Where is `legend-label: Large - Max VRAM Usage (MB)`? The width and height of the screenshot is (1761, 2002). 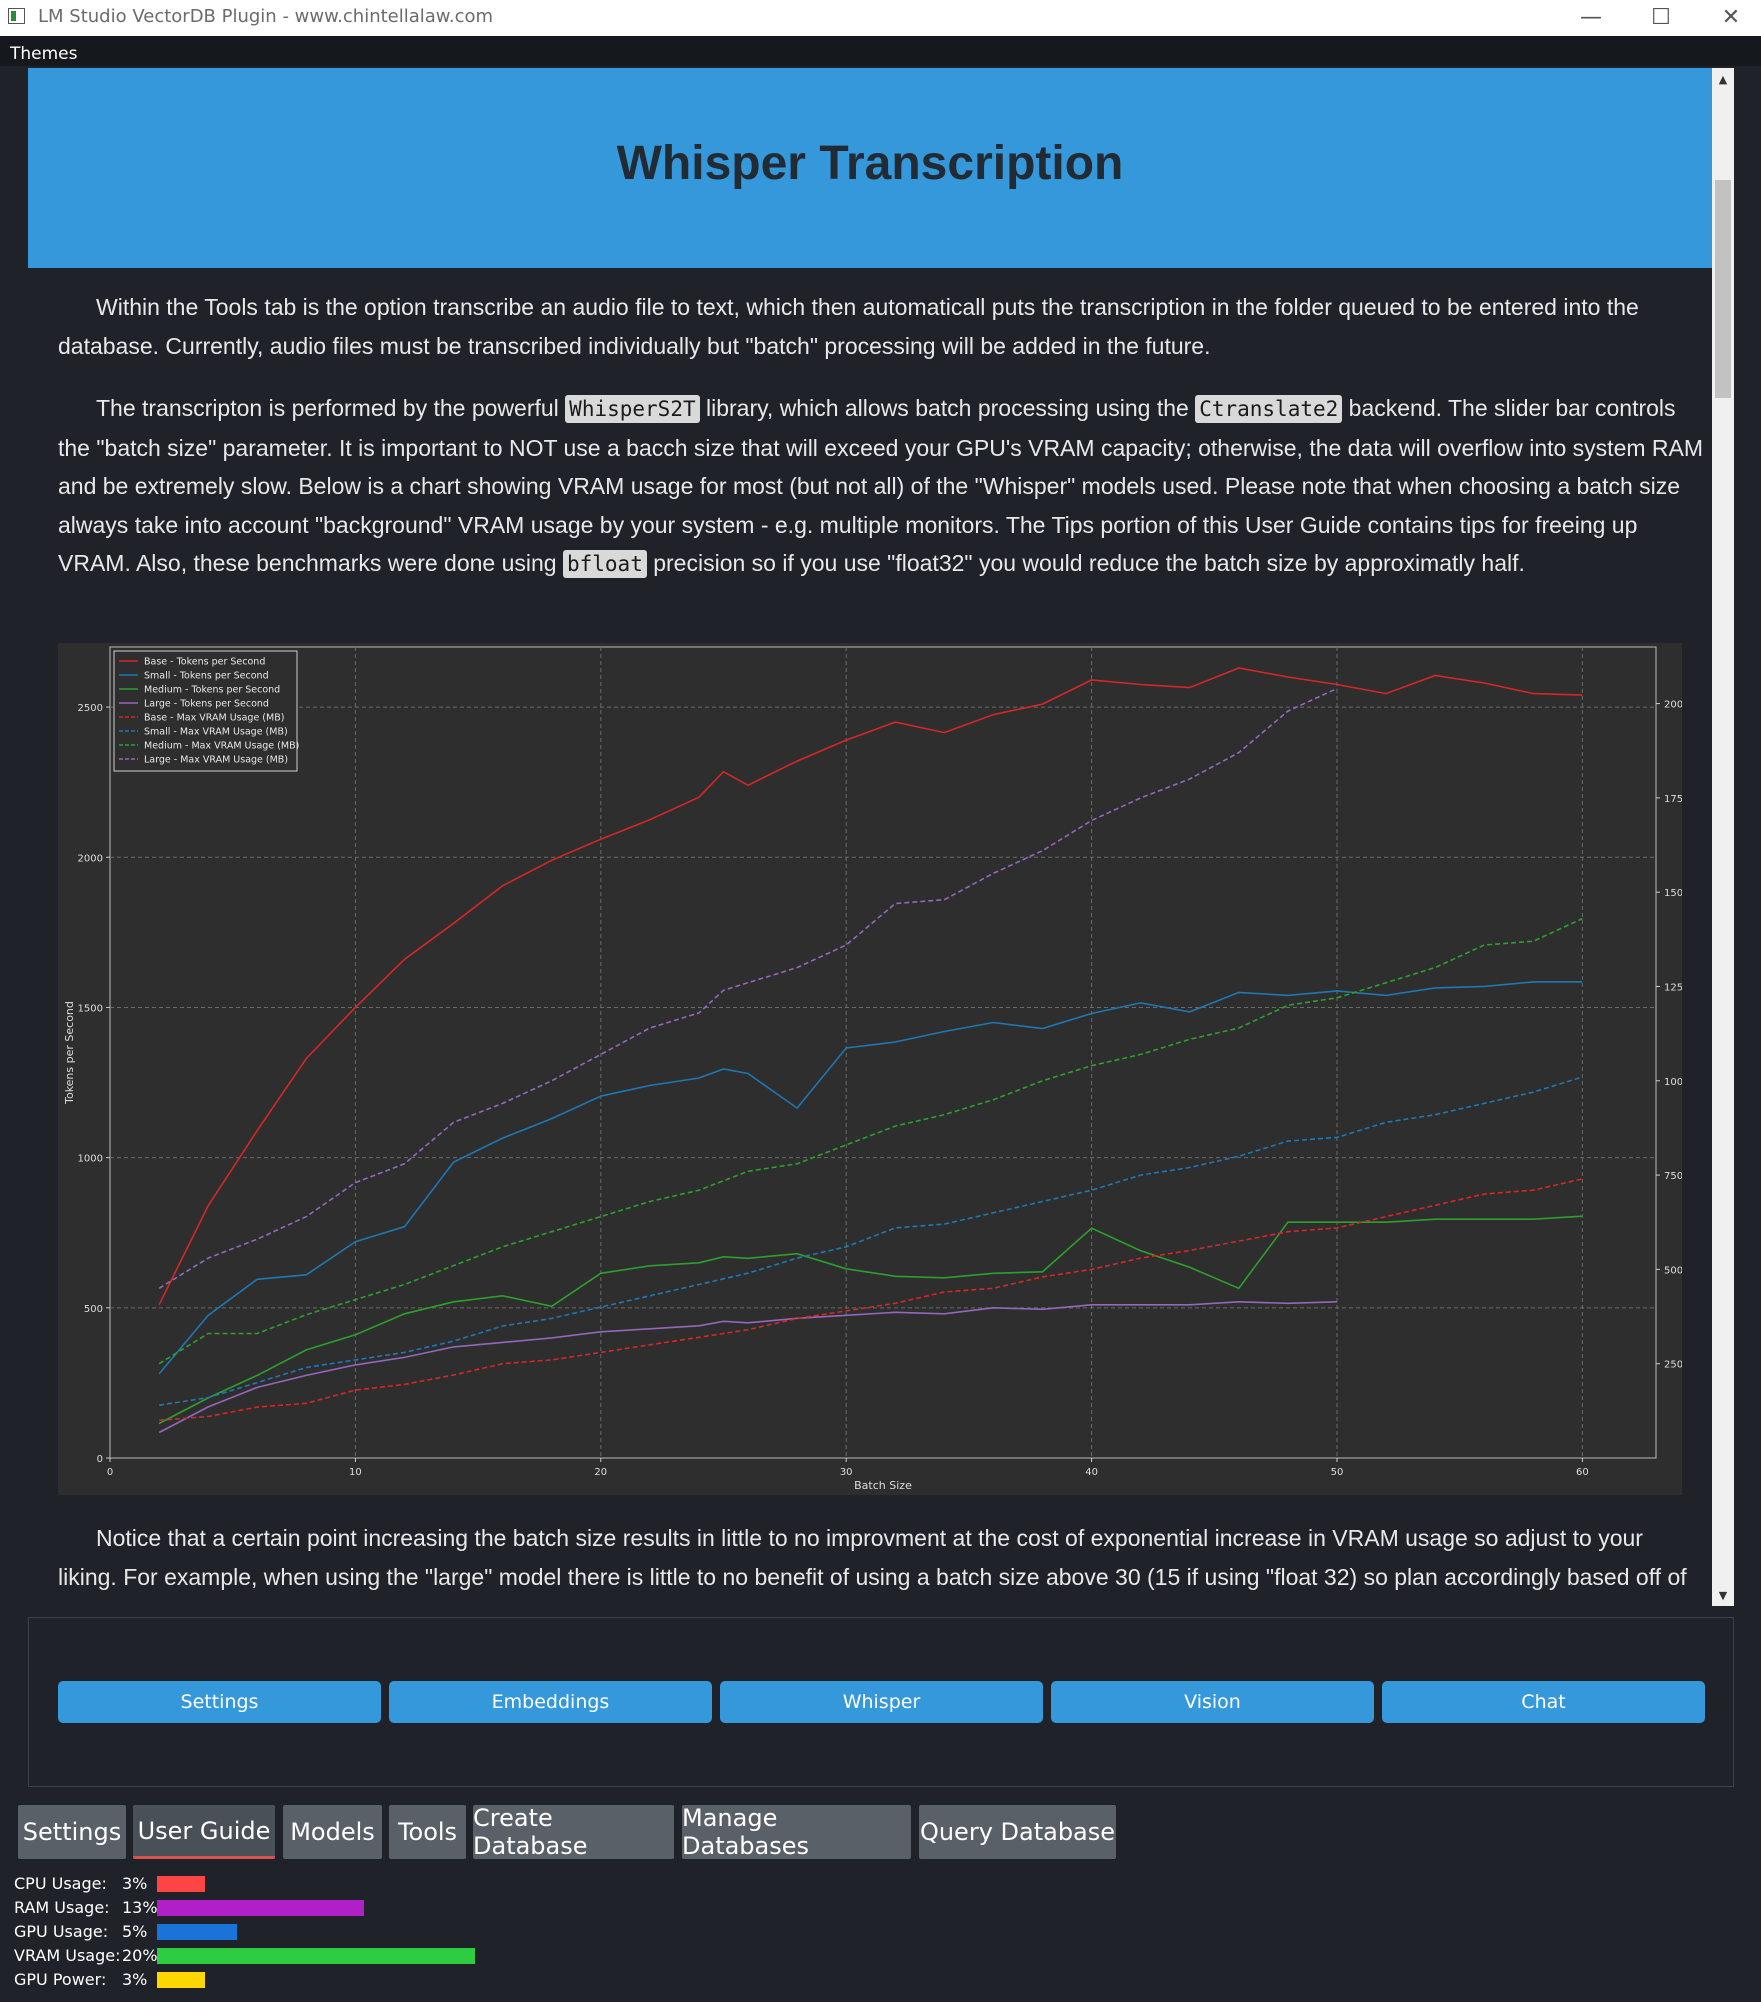 legend-label: Large - Max VRAM Usage (MB) is located at coordinates (216, 760).